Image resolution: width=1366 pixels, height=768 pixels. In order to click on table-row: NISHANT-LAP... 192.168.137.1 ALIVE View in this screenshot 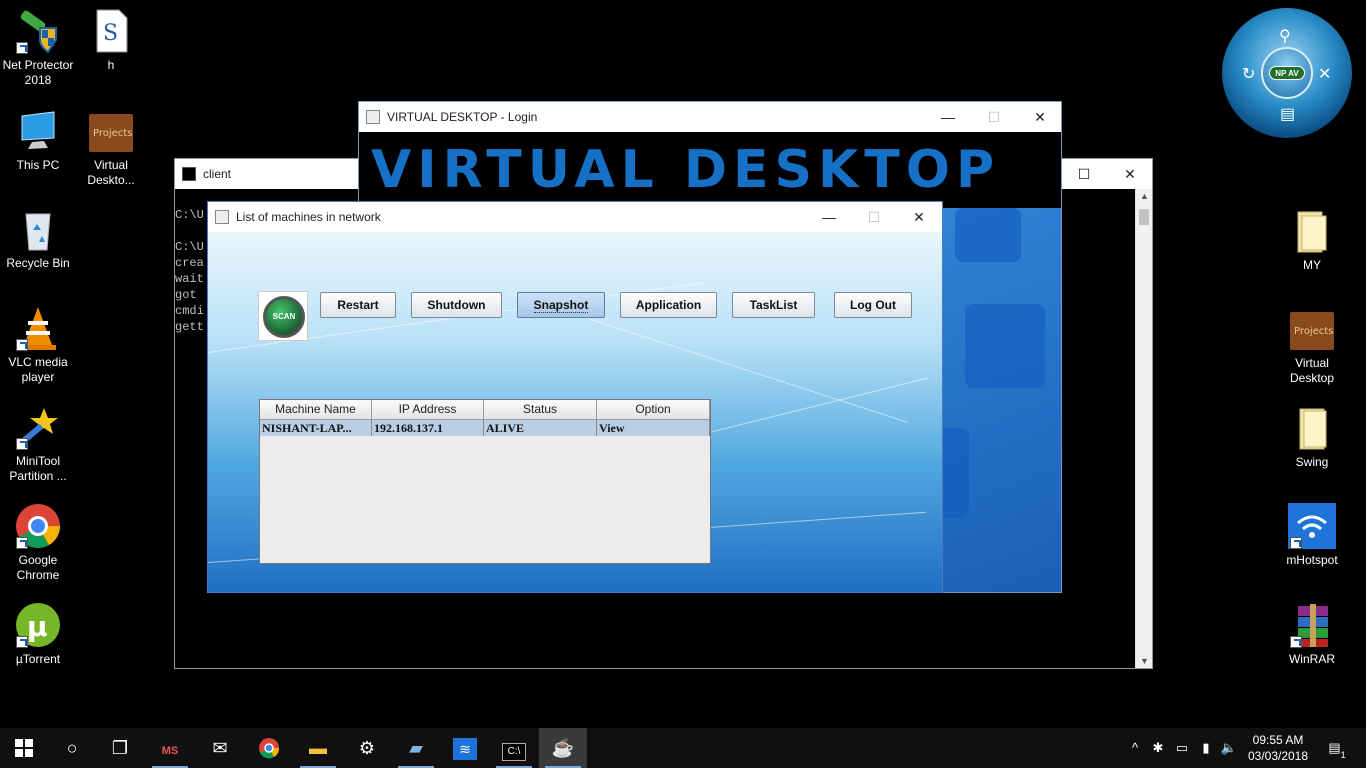, I will do `click(485, 428)`.